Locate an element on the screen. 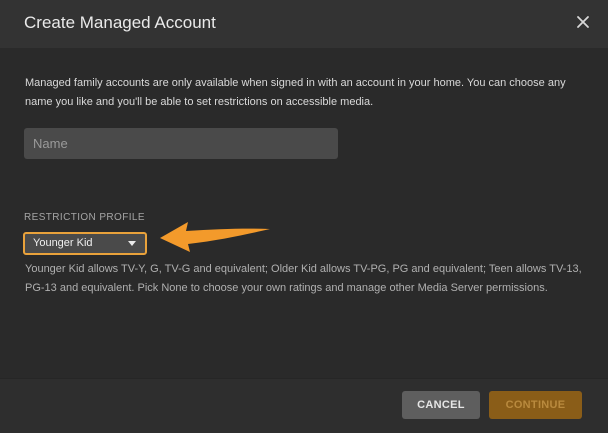 This screenshot has width=608, height=433. restriction-profile-select: Younger Kid is located at coordinates (85, 243).